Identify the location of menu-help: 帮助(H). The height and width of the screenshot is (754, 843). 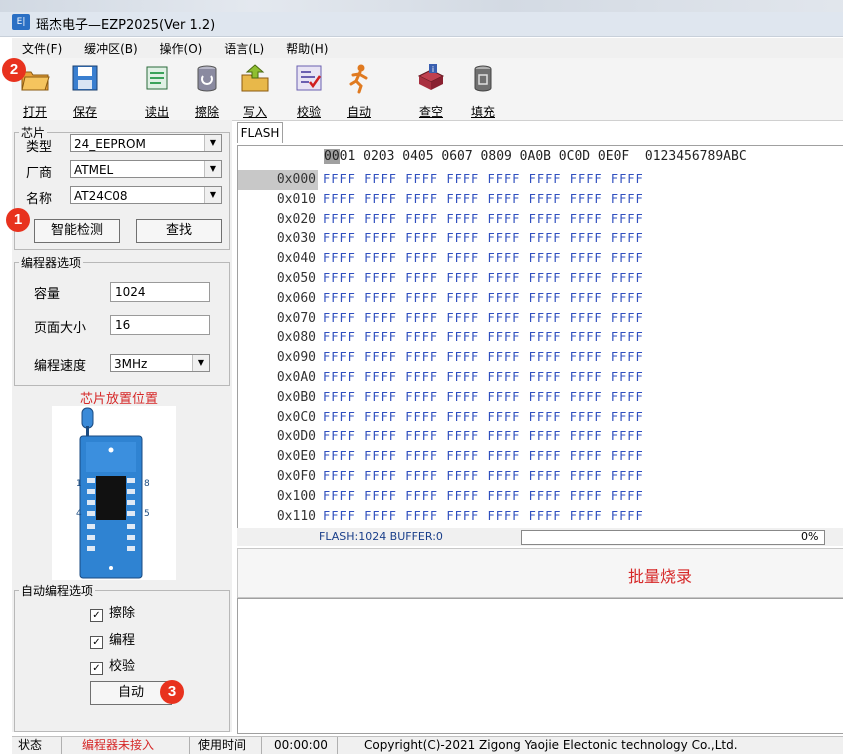
(307, 48).